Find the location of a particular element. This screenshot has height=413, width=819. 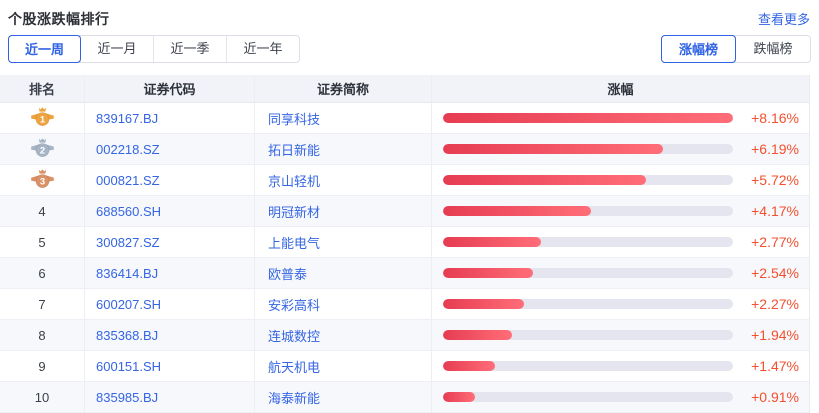

period-tab-0: 近一周 is located at coordinates (44, 49).